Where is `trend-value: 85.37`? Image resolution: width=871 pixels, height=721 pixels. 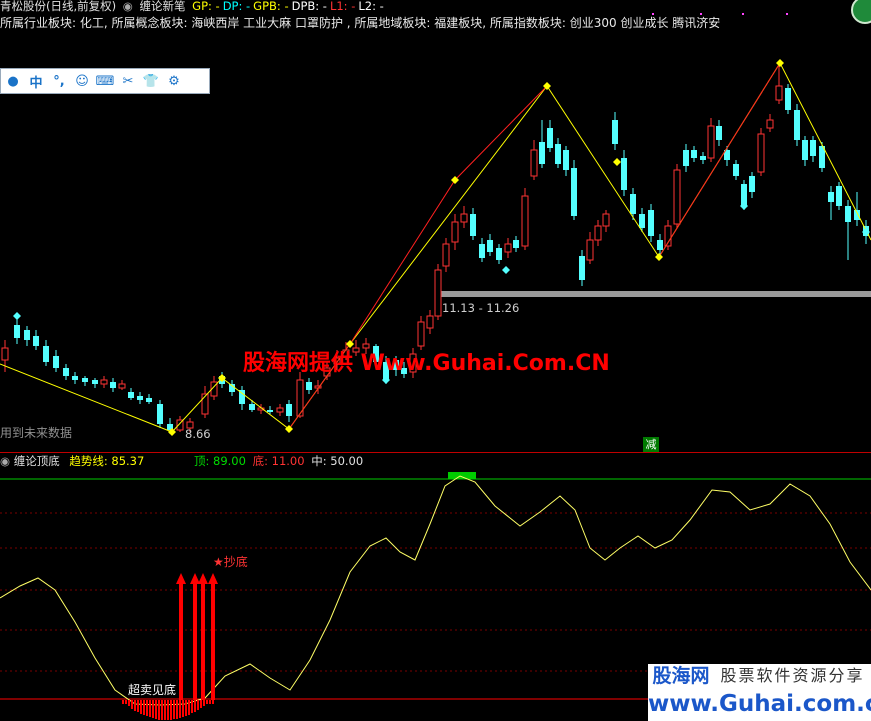 trend-value: 85.37 is located at coordinates (128, 461).